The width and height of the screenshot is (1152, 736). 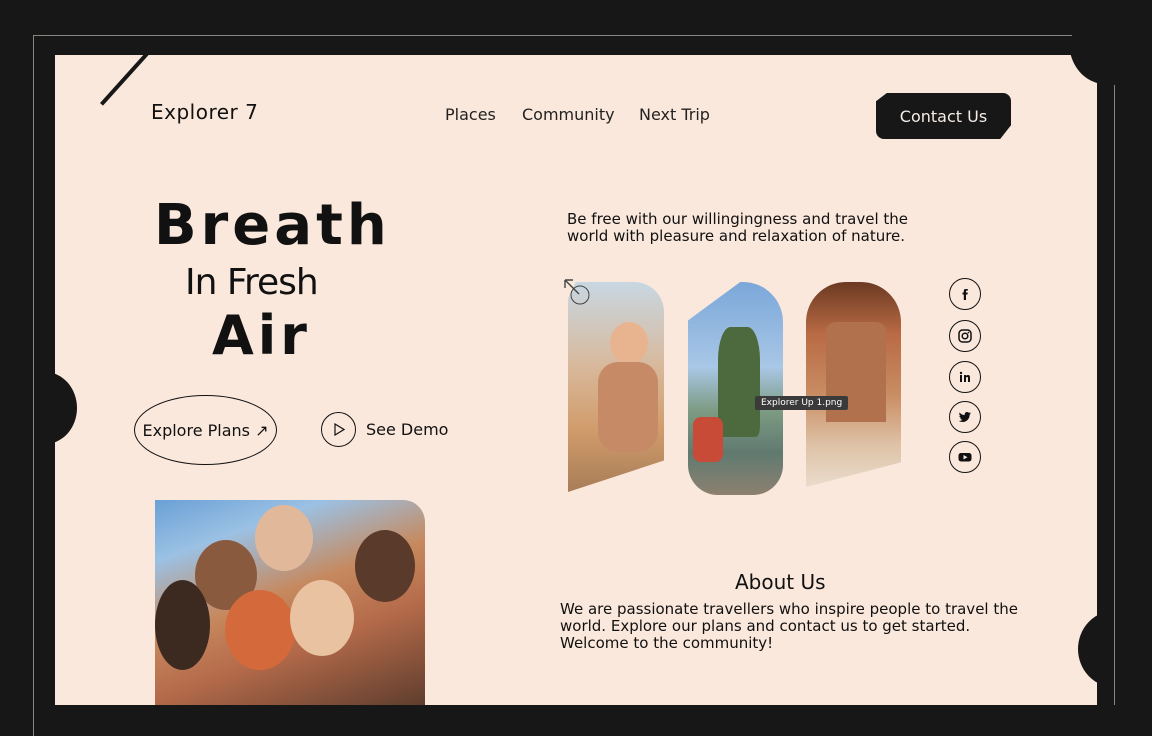 I want to click on instagram-icon, so click(x=965, y=336).